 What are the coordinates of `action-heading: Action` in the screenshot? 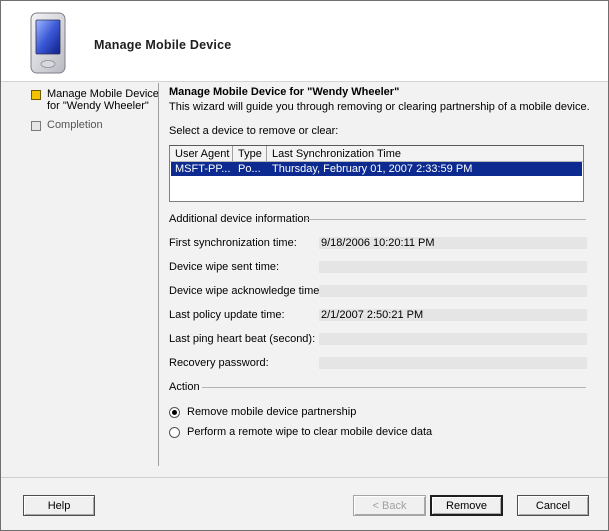 It's located at (184, 387).